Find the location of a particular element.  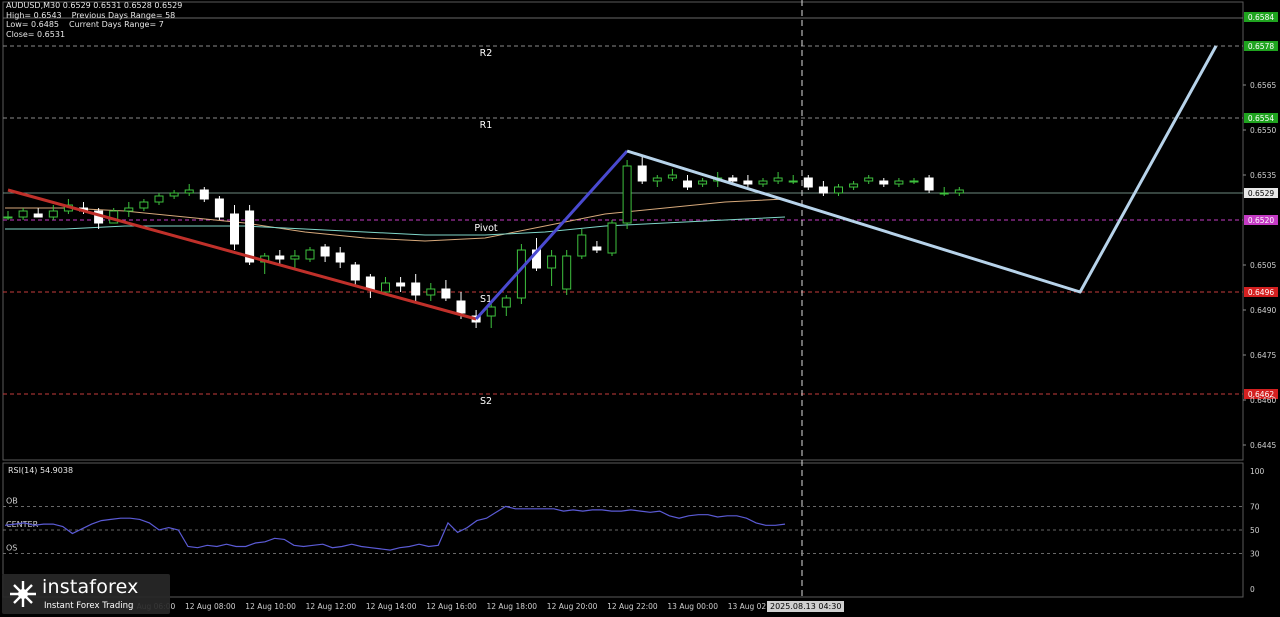

brand-watermark: instaforex Instant Forex Trading is located at coordinates (86, 594).